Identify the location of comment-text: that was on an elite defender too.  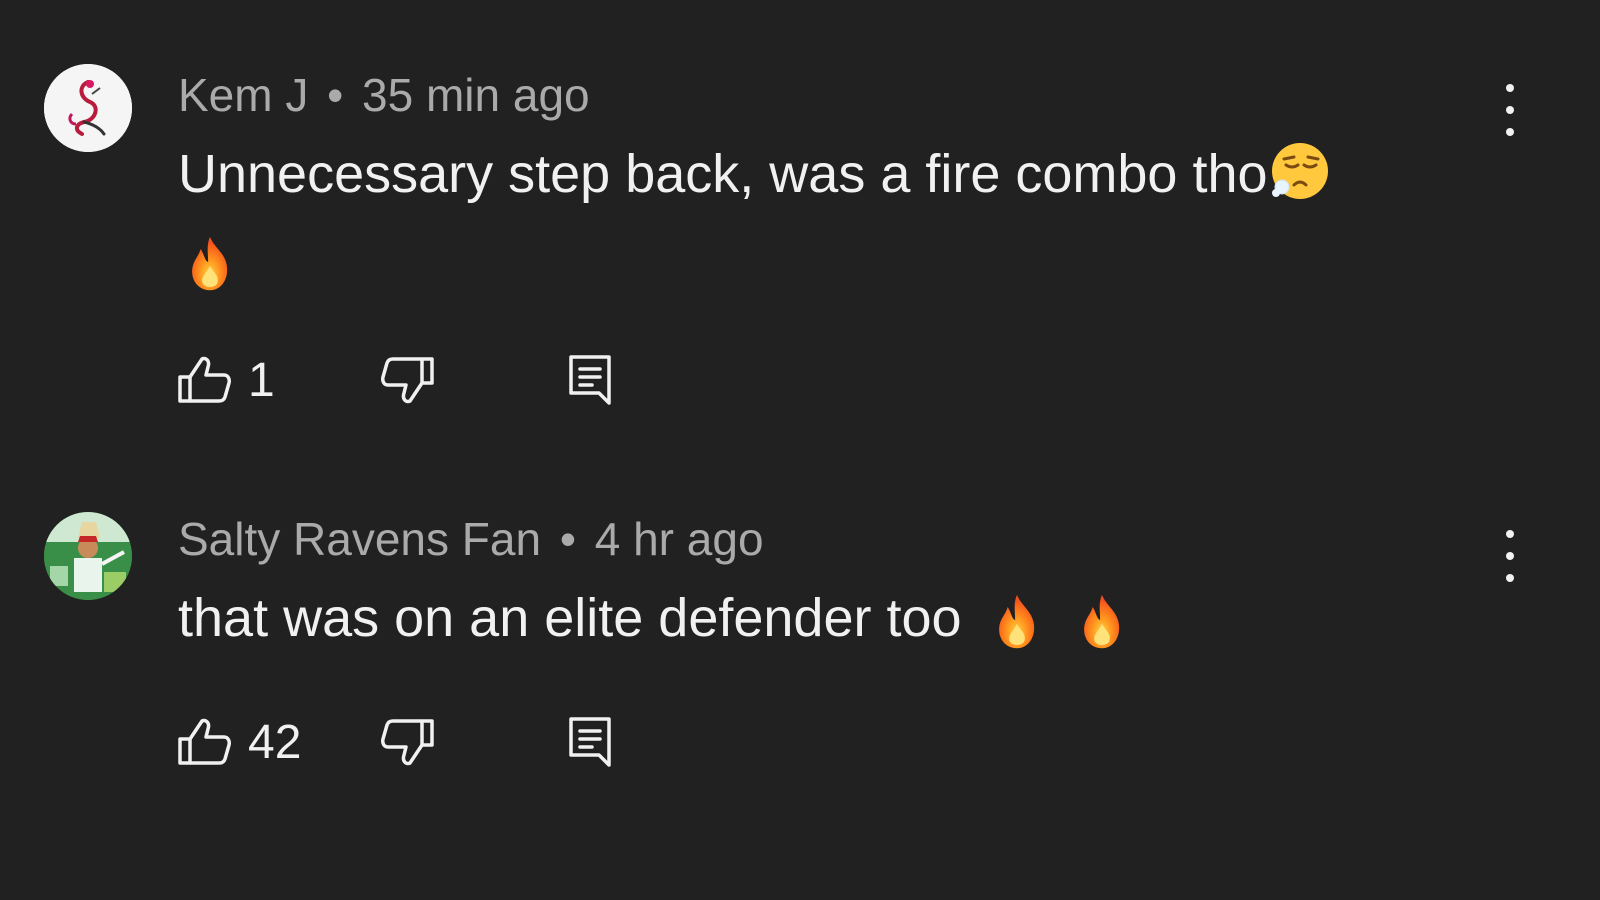
(655, 618).